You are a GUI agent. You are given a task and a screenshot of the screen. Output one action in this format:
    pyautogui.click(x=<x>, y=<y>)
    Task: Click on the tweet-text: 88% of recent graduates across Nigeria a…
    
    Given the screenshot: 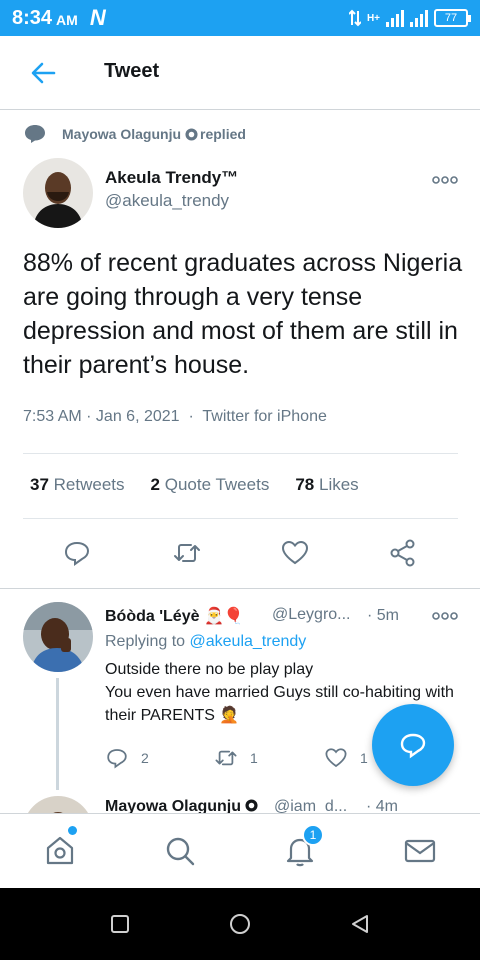 What is the action you would take?
    pyautogui.click(x=243, y=314)
    